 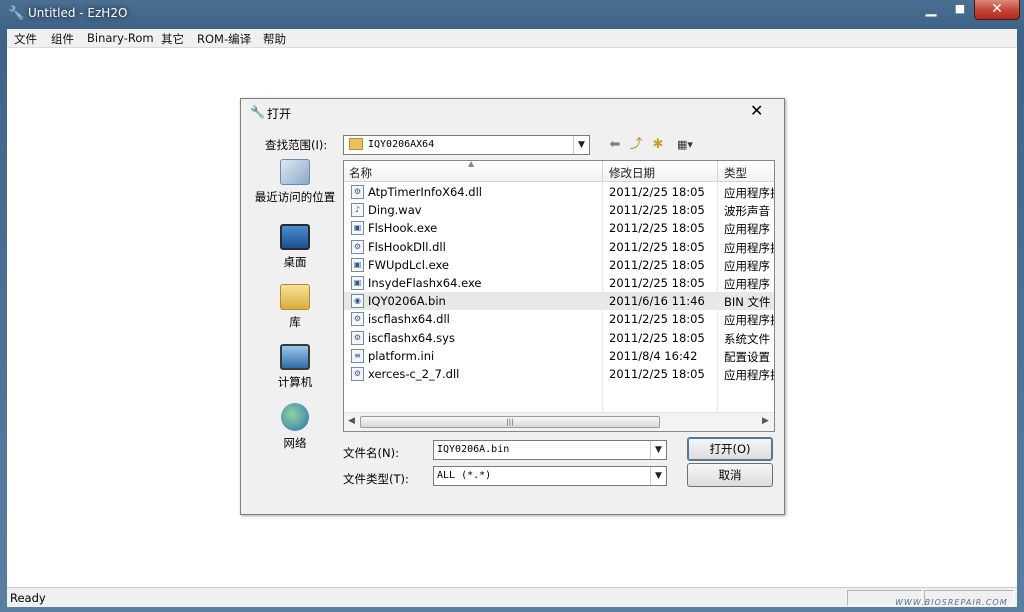 I want to click on new-folder-icon: ✱, so click(x=658, y=145).